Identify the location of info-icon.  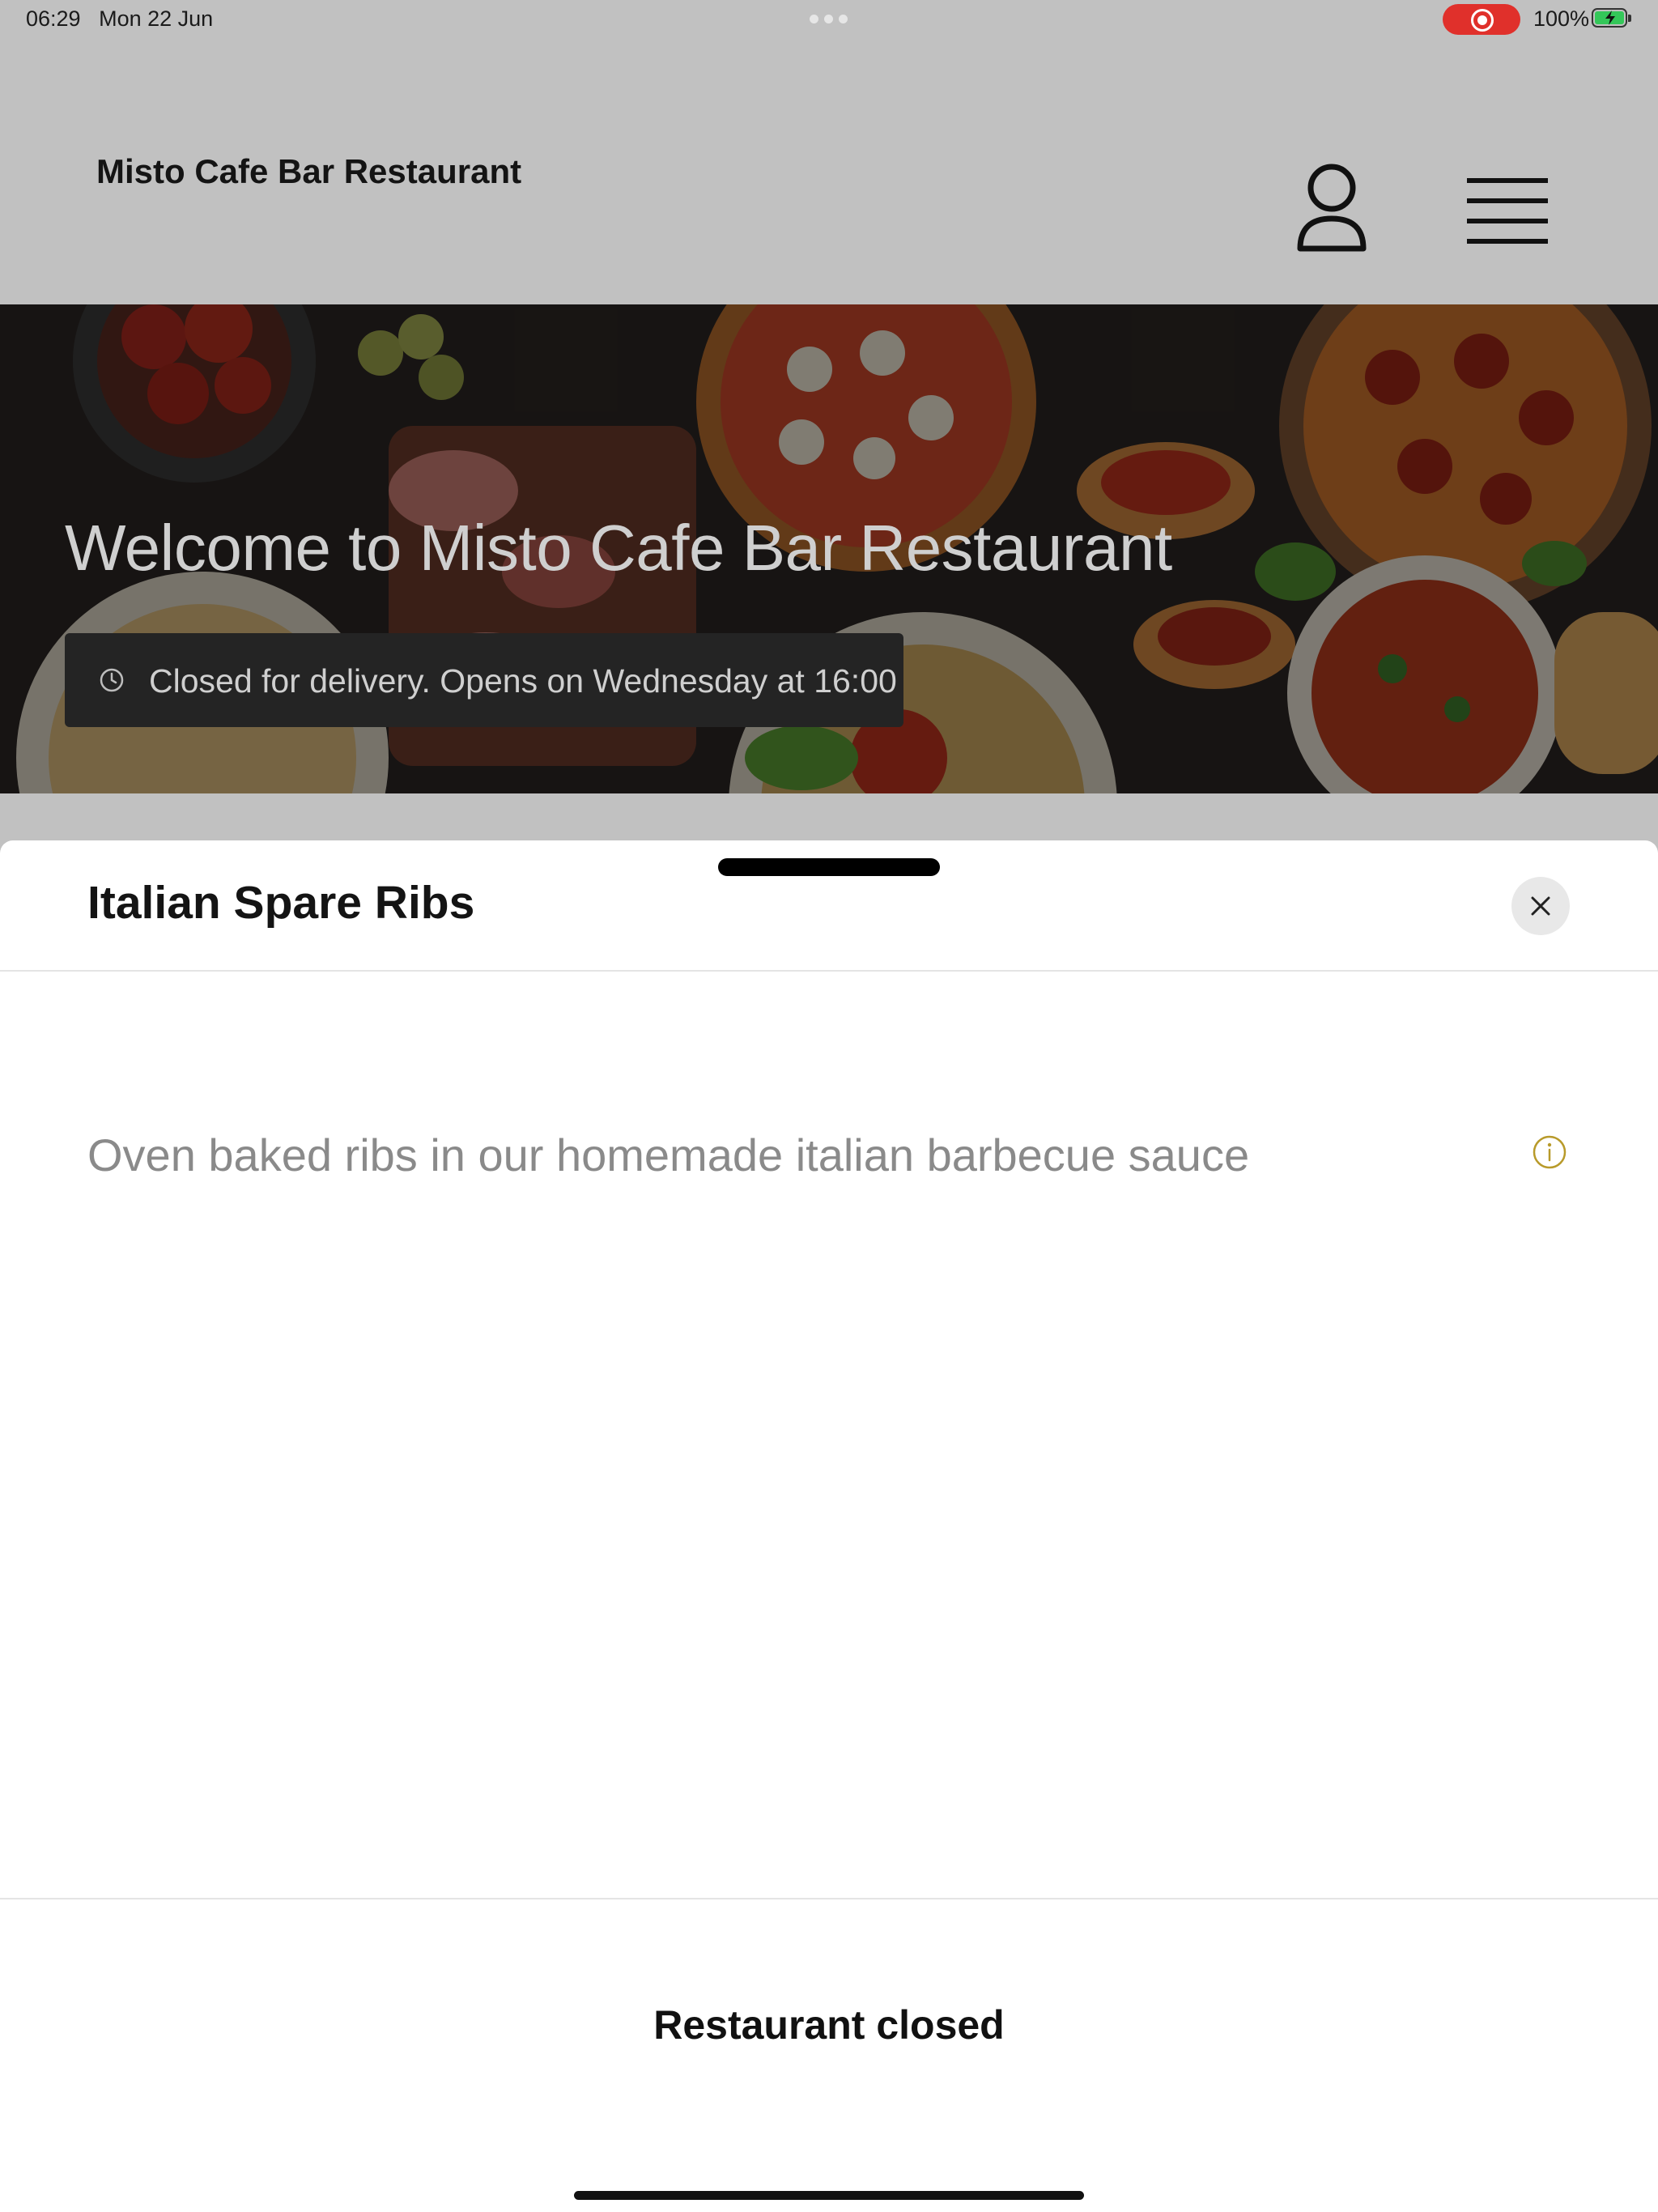
(1549, 1152).